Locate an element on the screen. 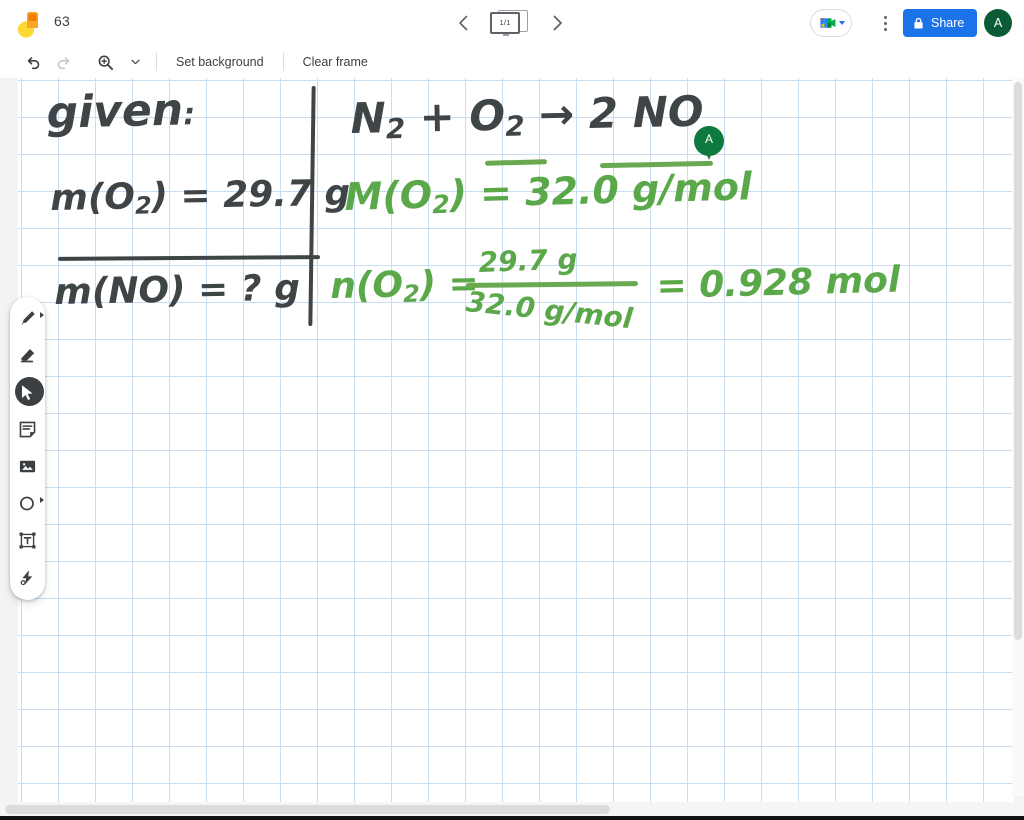 The height and width of the screenshot is (820, 1024). ink-text: given is located at coordinates (115, 111).